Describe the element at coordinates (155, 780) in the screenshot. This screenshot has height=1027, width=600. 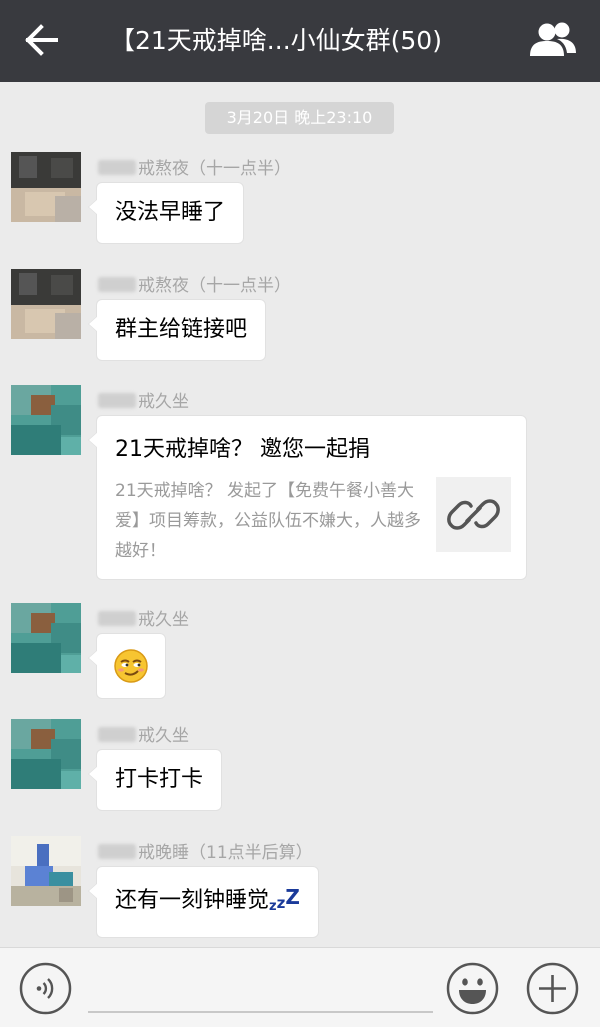
I see `message-bubble: 打卡打卡` at that location.